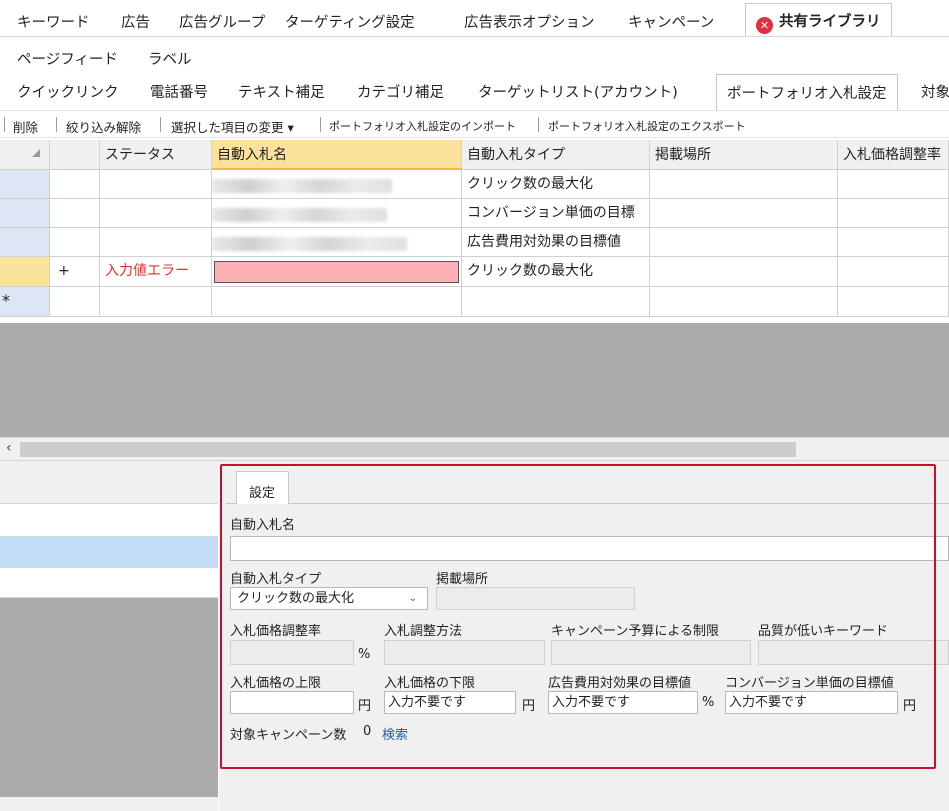 The image size is (949, 811). I want to click on tab-shared-library-label: 共有ライブラリ, so click(830, 22).